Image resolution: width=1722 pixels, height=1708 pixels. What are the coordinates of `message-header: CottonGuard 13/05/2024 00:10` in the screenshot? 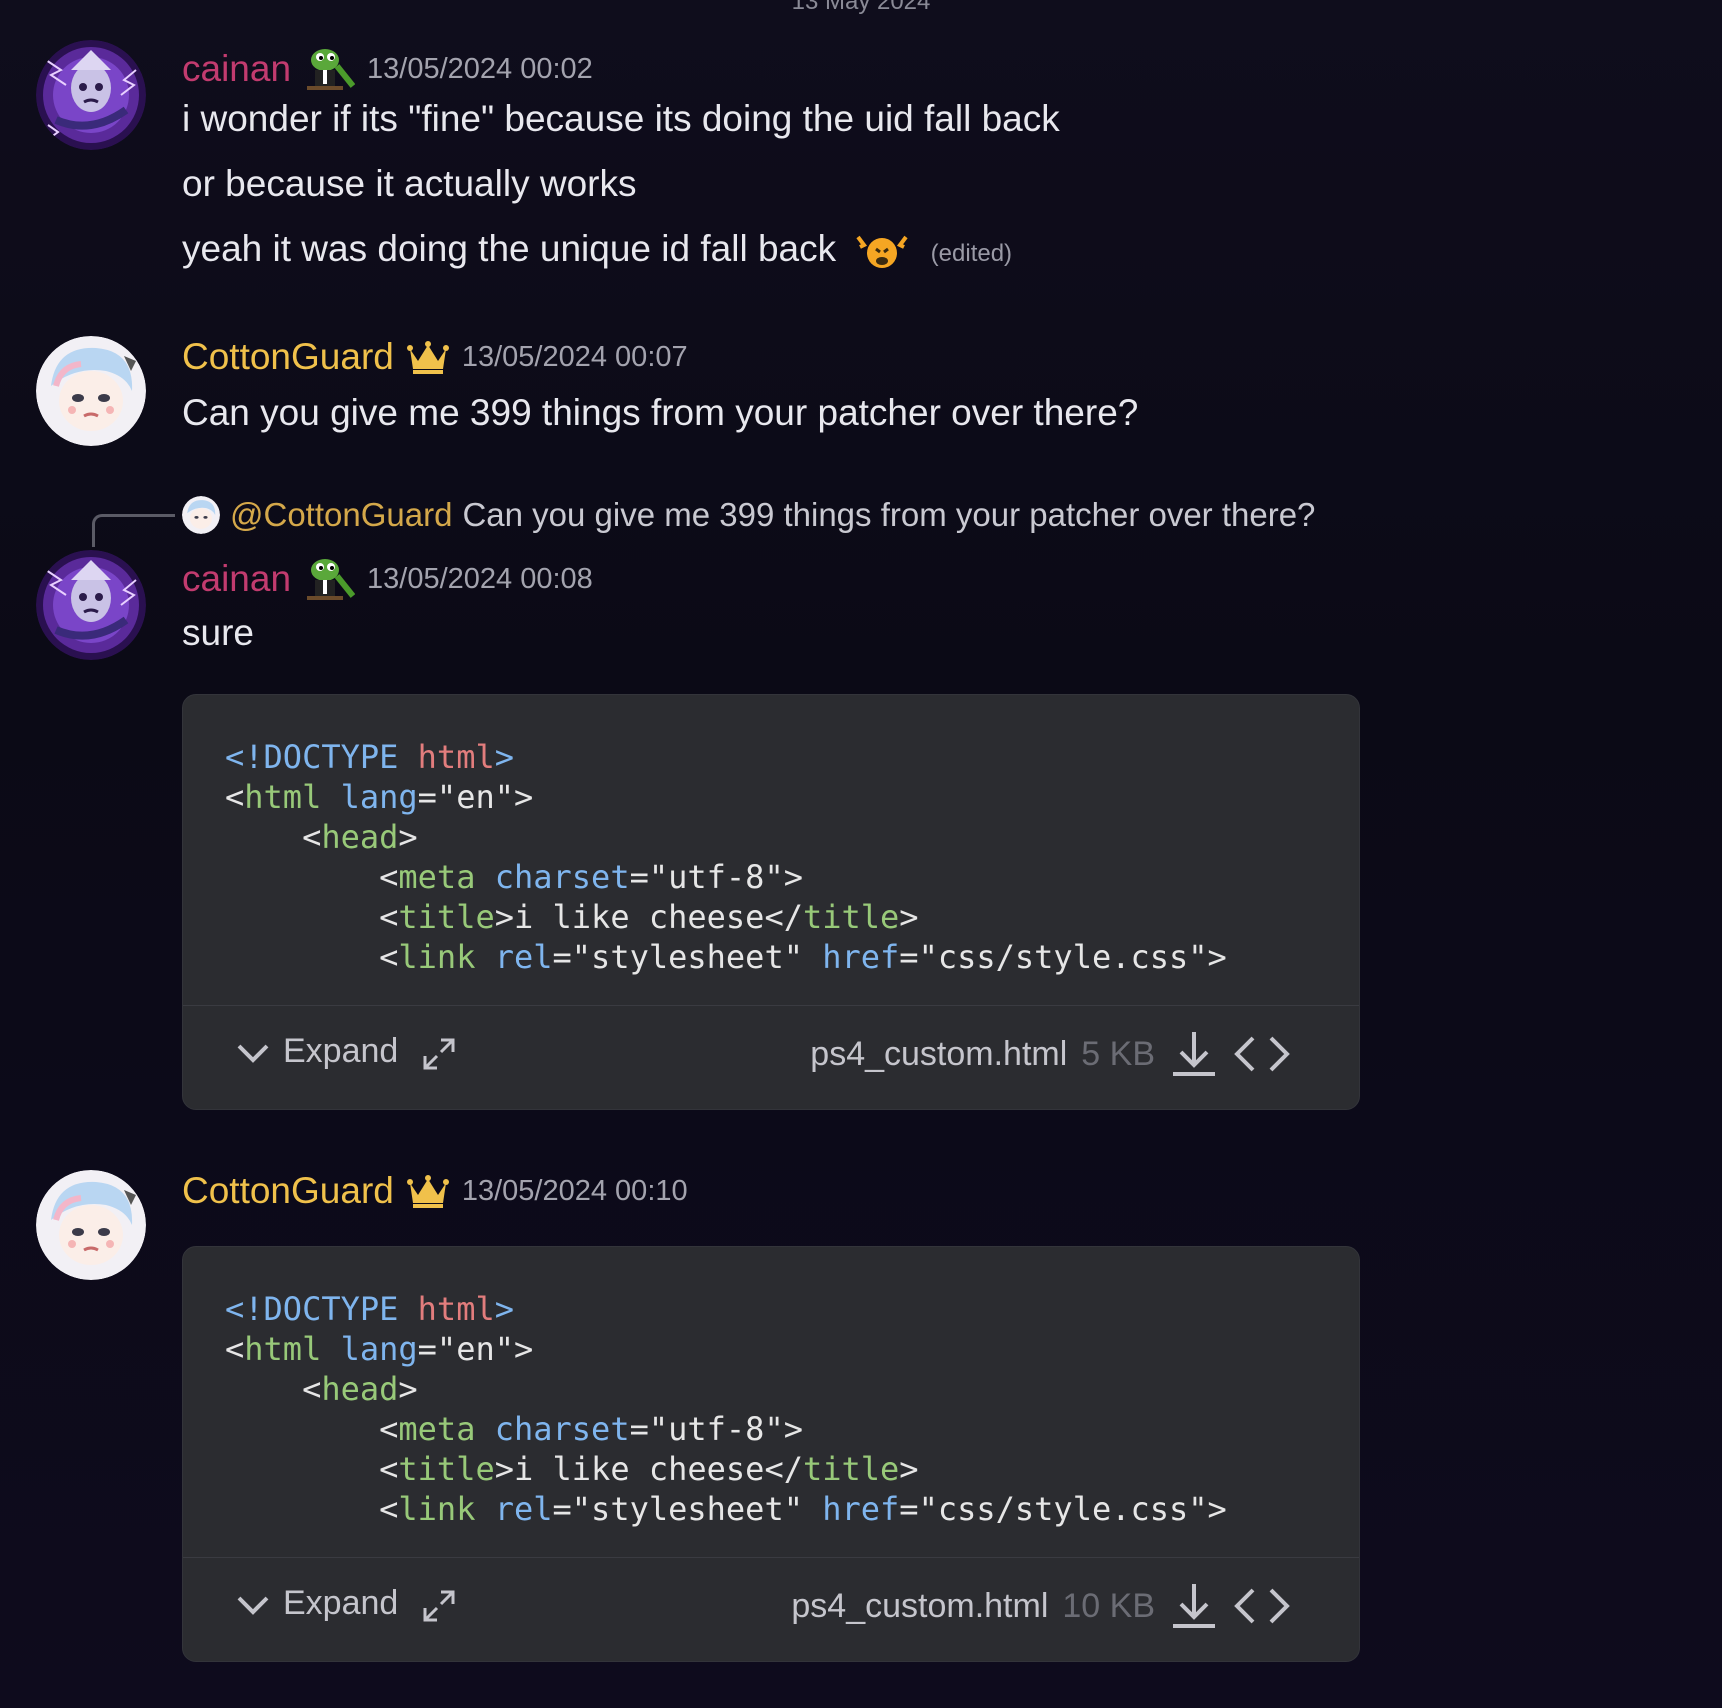 It's located at (435, 1191).